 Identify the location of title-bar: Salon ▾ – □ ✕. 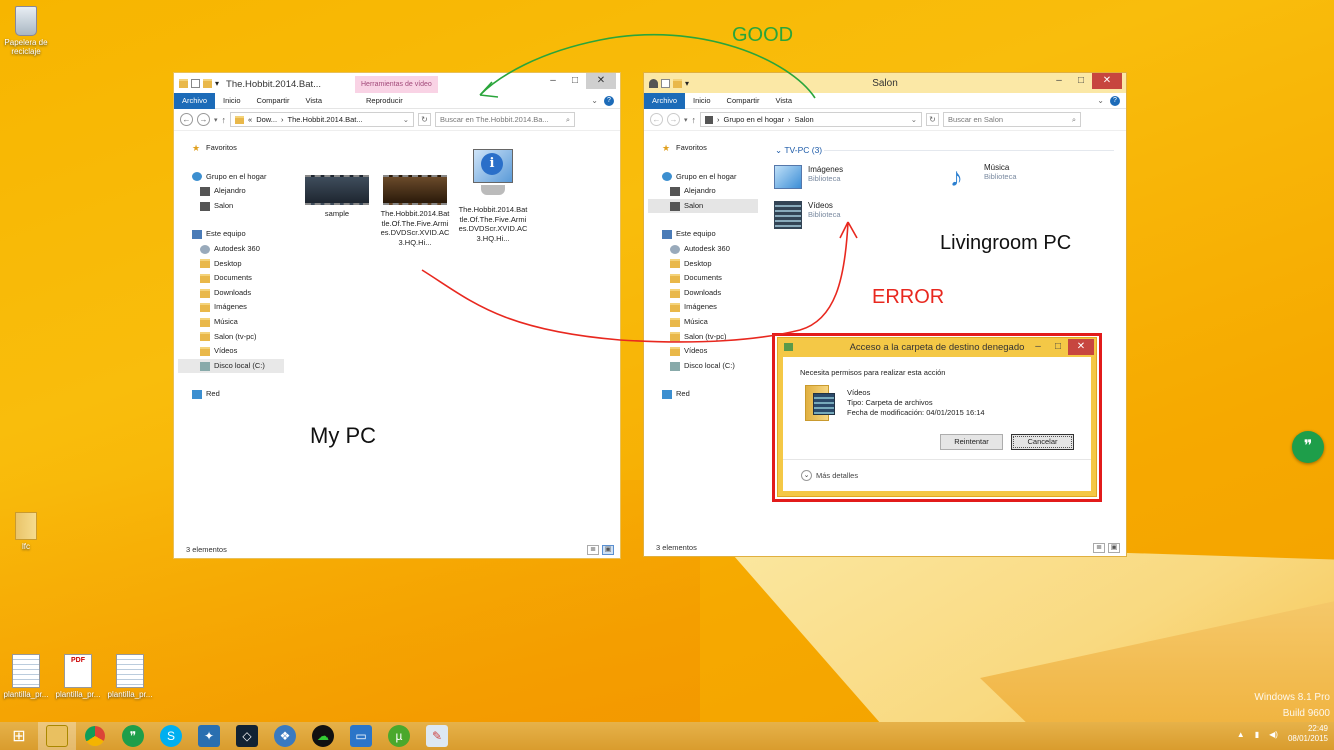
(885, 83).